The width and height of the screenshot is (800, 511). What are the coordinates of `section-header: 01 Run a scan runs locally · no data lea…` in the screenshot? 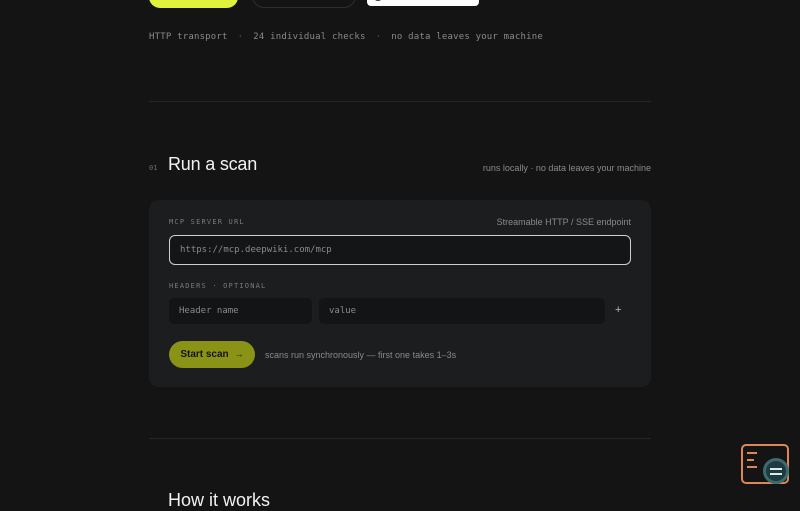 It's located at (400, 166).